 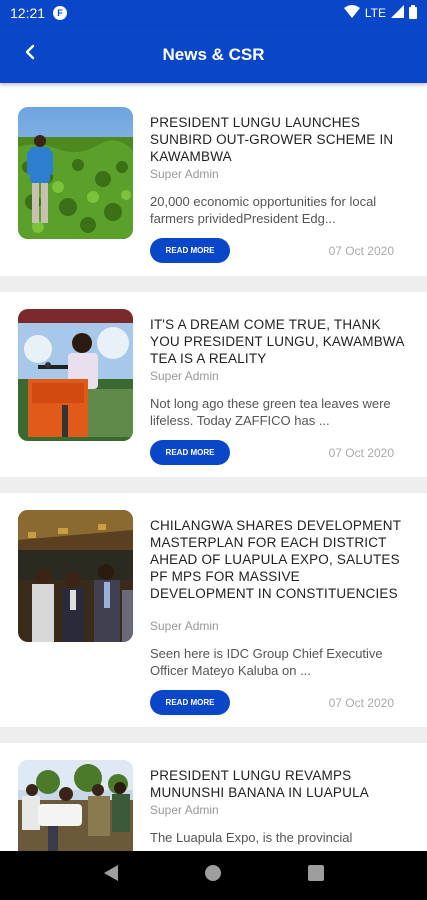 I want to click on nav-back-icon, so click(x=111, y=875).